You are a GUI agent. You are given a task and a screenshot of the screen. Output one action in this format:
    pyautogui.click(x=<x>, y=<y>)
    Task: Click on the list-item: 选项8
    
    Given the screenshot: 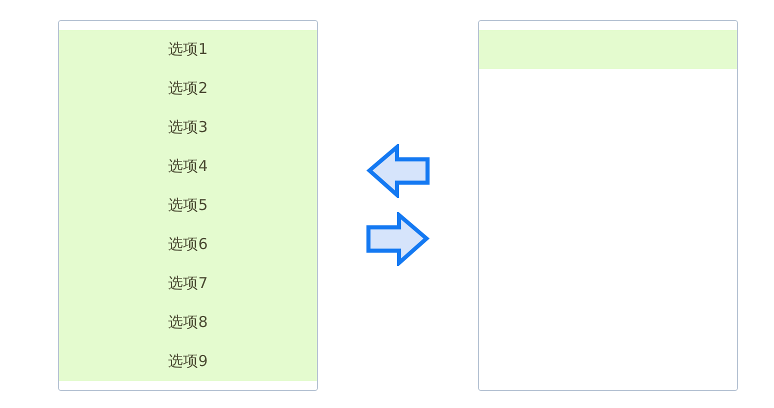 What is the action you would take?
    pyautogui.click(x=188, y=322)
    